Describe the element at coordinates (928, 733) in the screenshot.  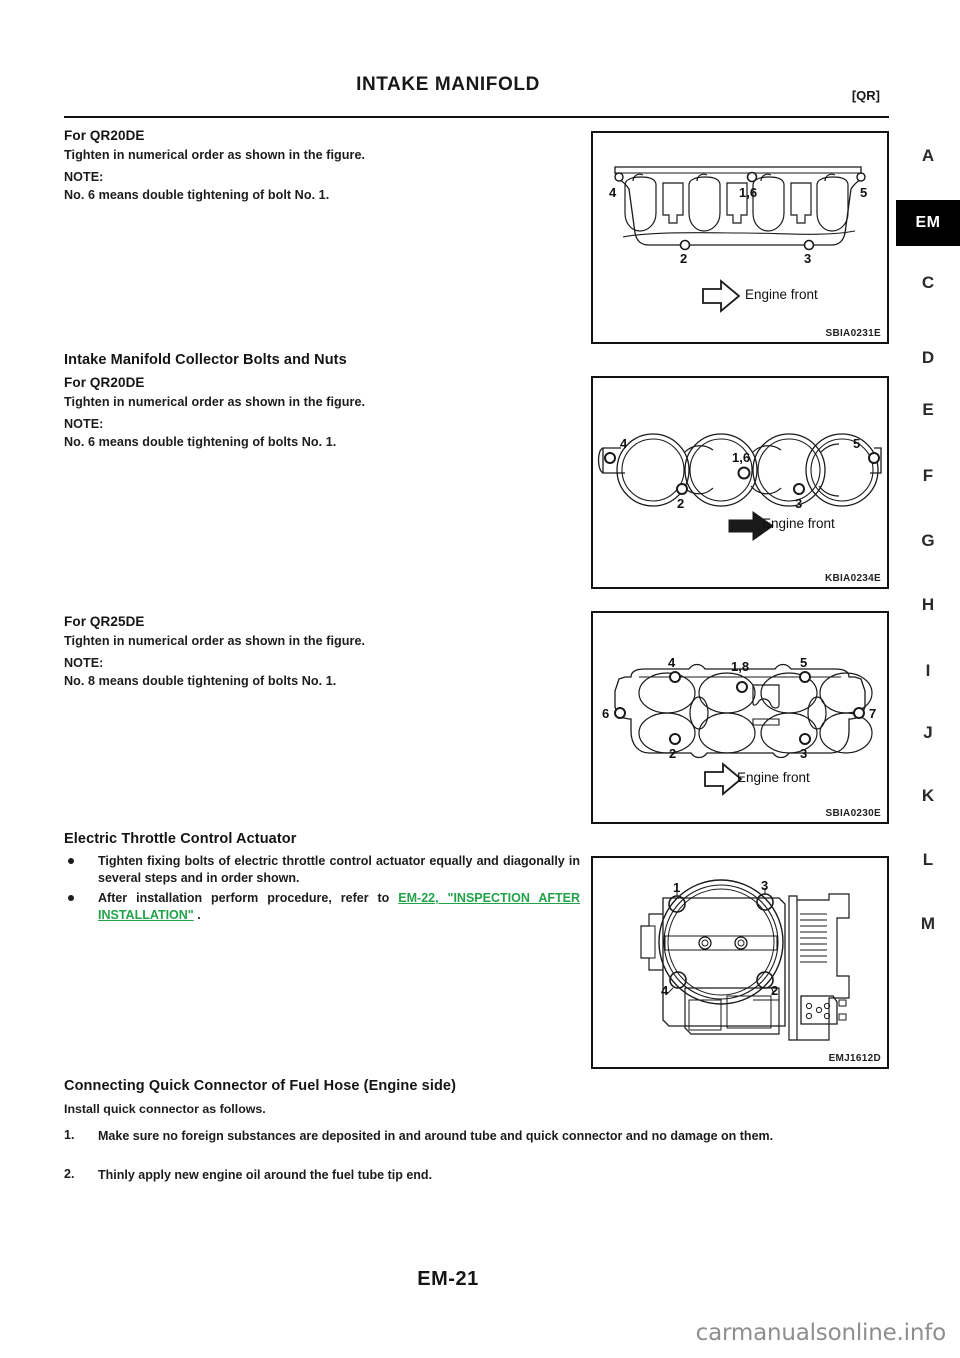
I see `rail-letter-j: J` at that location.